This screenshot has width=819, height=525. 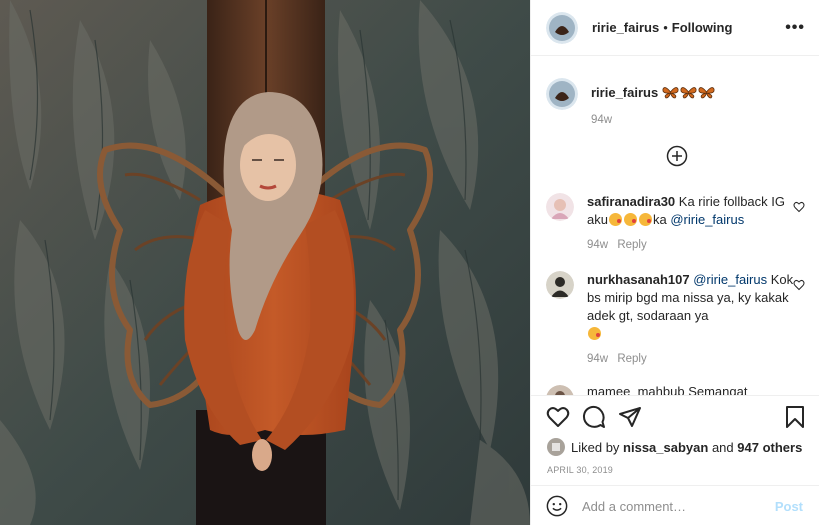 I want to click on caption-meta: 94w, so click(x=698, y=120).